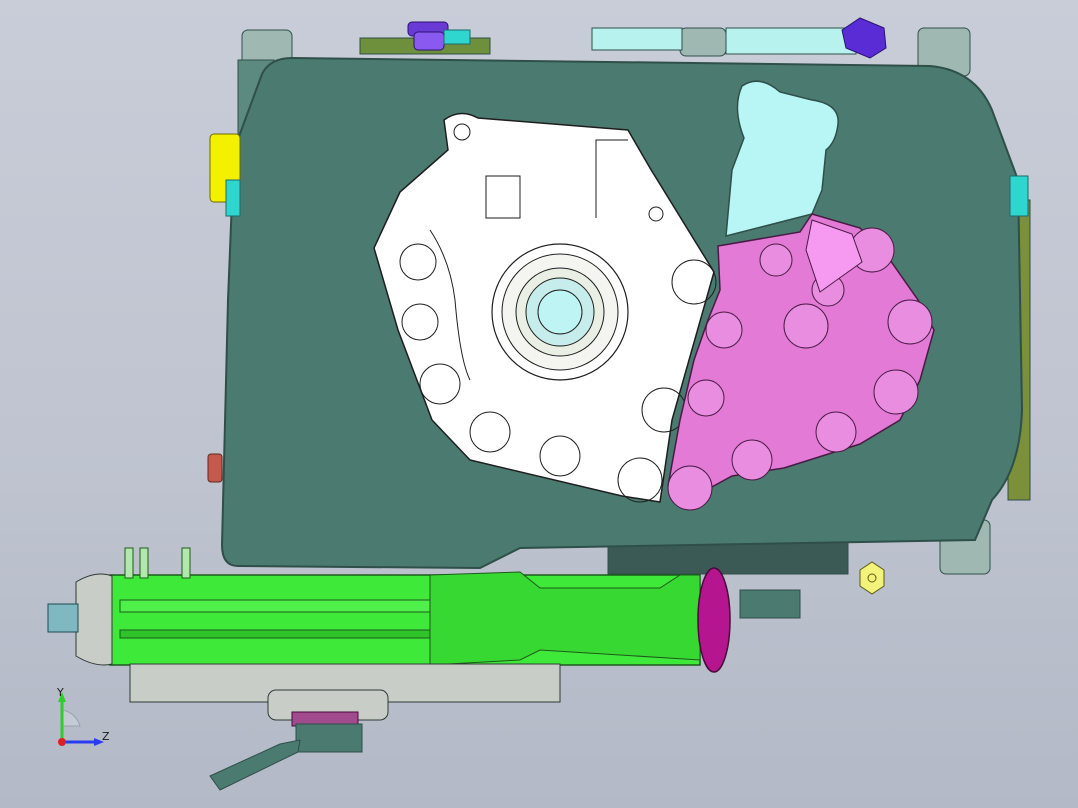  I want to click on shaft-flange, so click(714, 620).